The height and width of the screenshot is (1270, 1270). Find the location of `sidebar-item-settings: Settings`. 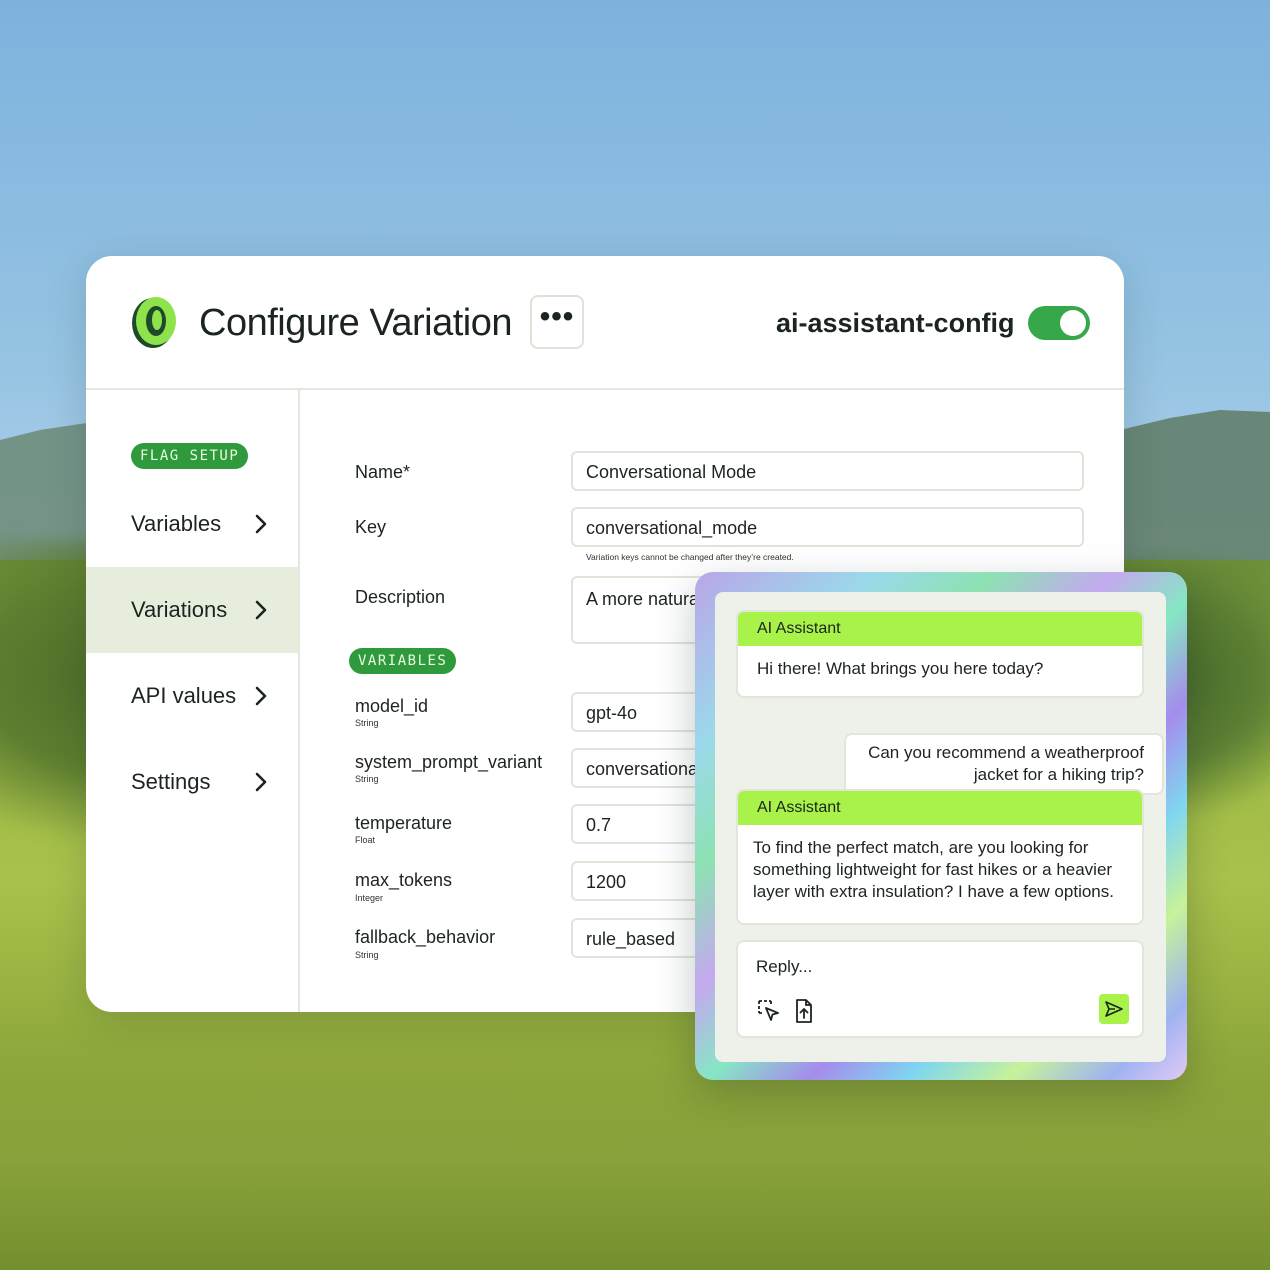

sidebar-item-settings: Settings is located at coordinates (192, 782).